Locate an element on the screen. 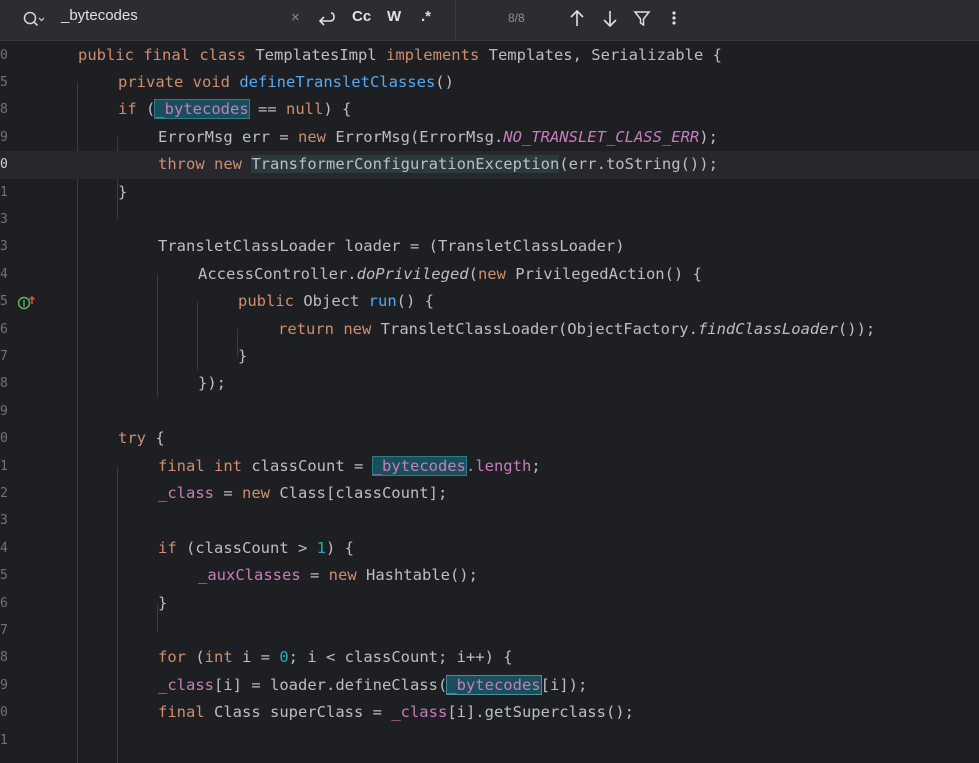 The image size is (979, 763). clear-icon: × is located at coordinates (295, 17).